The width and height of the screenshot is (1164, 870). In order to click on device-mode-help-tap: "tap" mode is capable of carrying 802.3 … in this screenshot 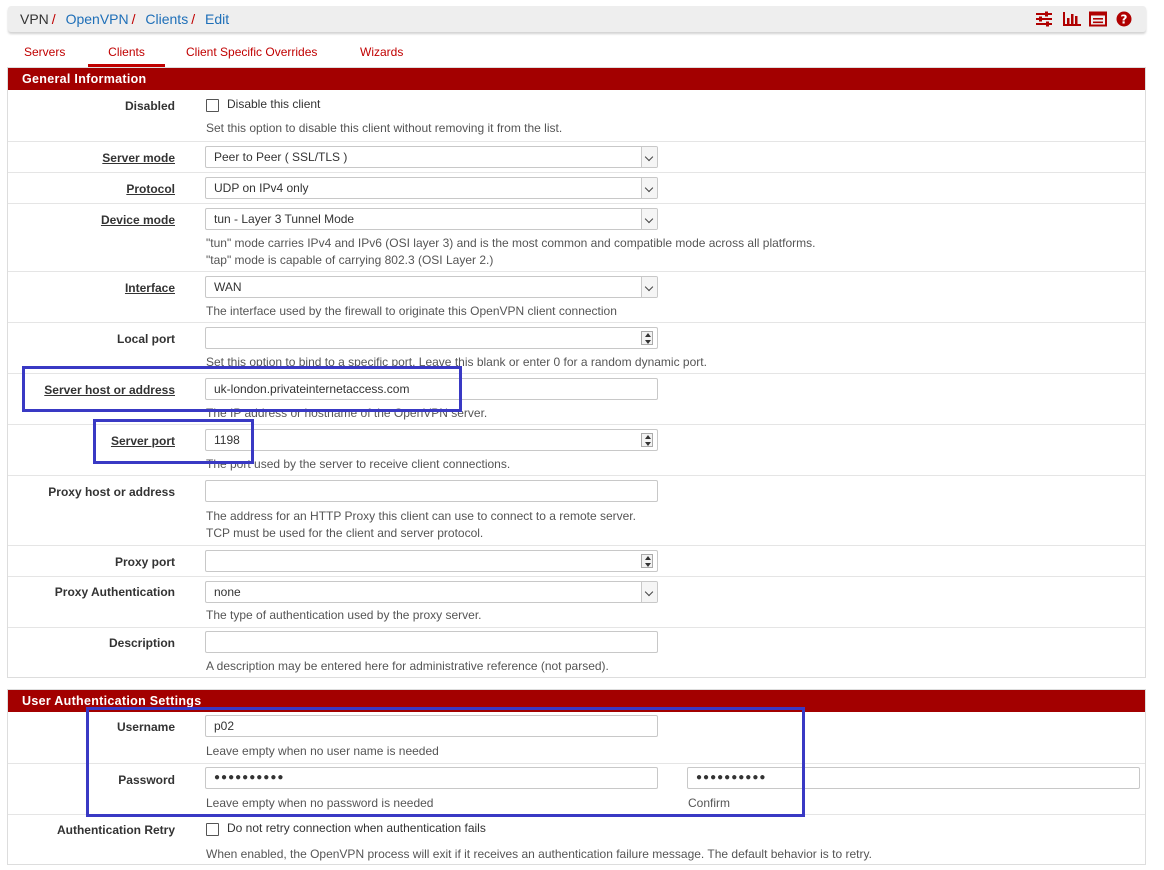, I will do `click(350, 260)`.